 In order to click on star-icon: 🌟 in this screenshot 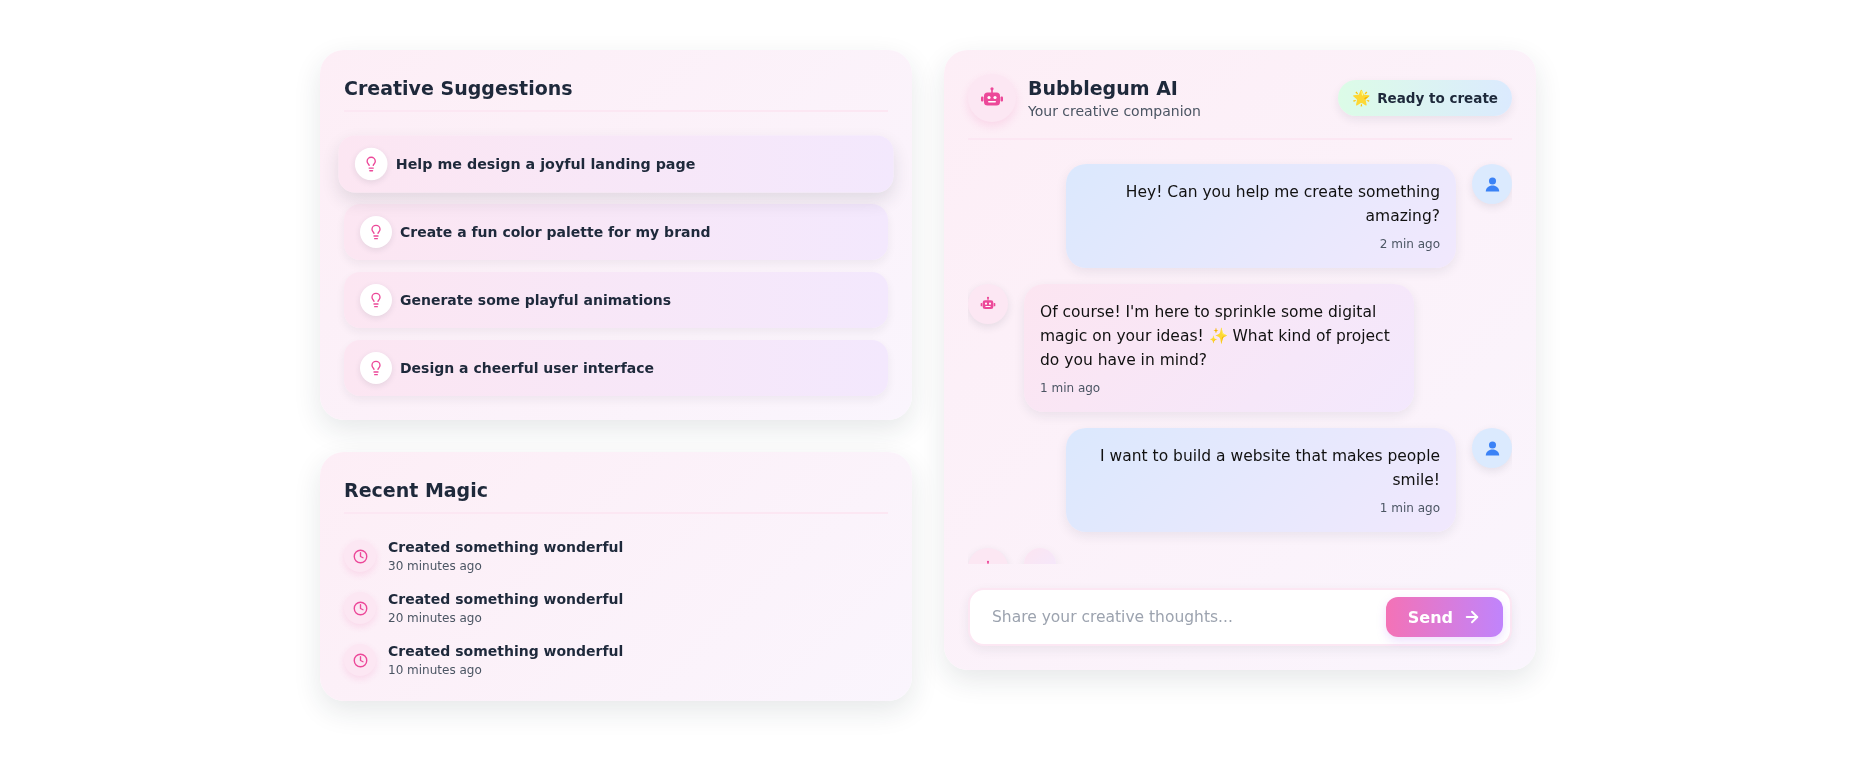, I will do `click(1362, 98)`.